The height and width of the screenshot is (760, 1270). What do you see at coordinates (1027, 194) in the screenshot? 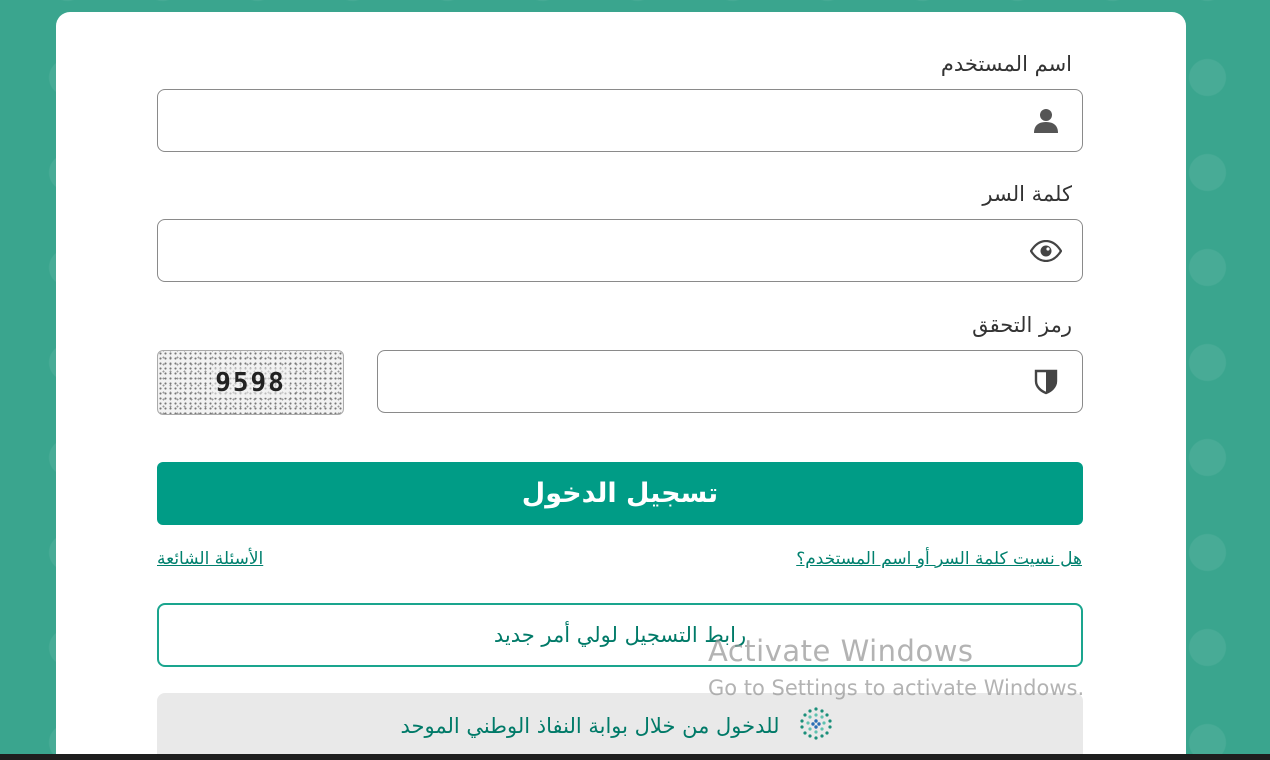
I see `password-label: كلمة السر` at bounding box center [1027, 194].